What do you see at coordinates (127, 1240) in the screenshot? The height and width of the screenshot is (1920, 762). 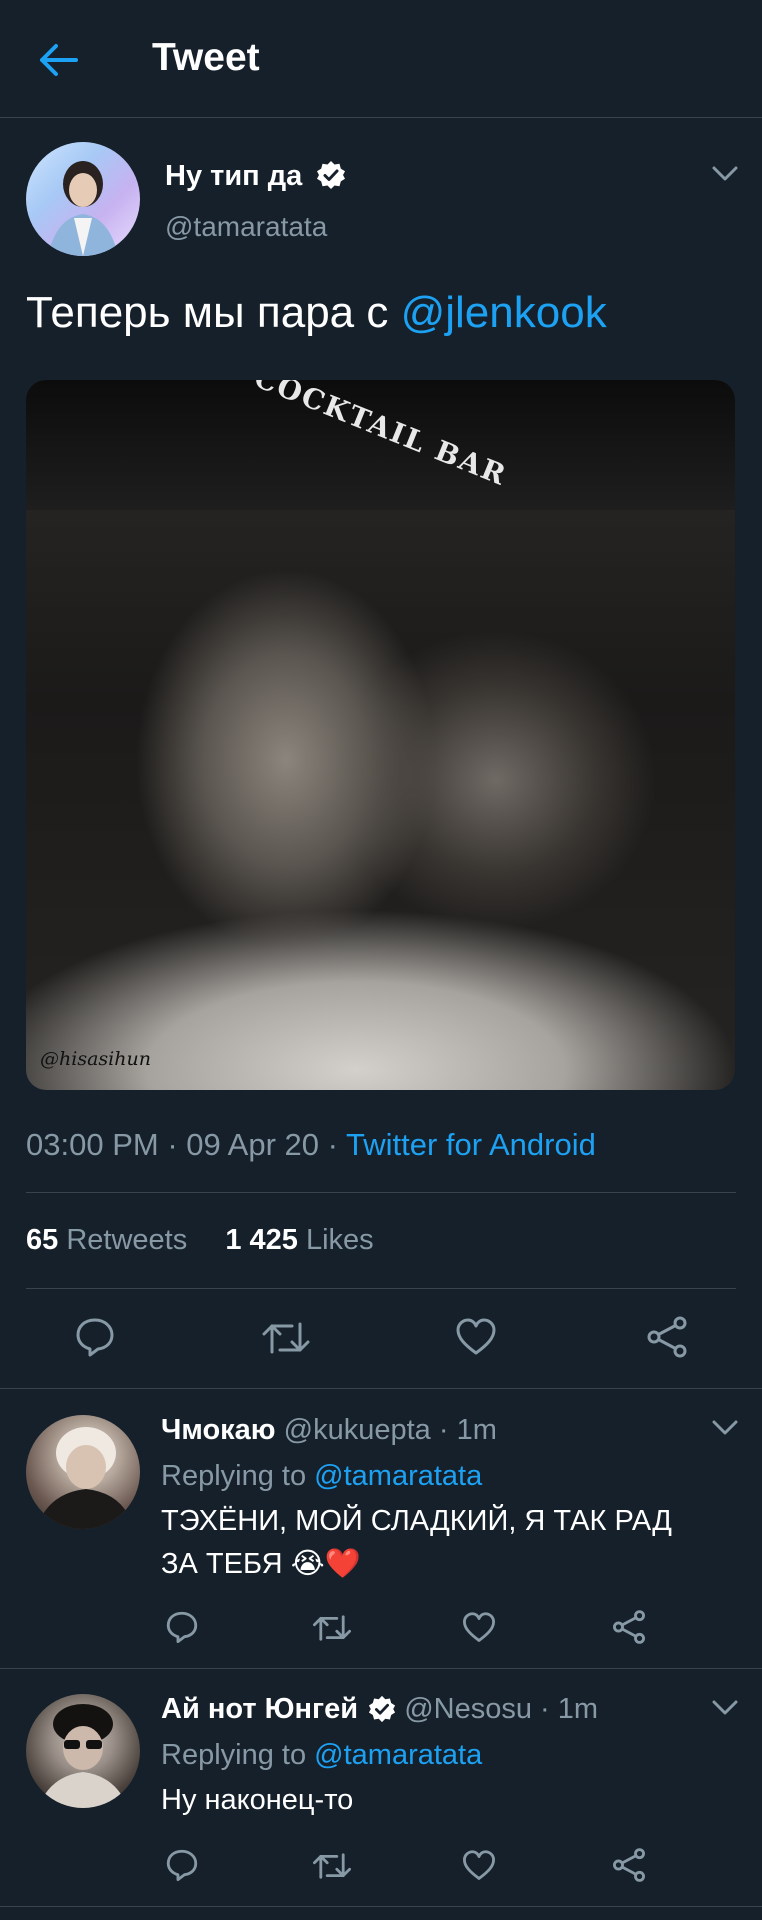 I see `retweets-label: Retweets` at bounding box center [127, 1240].